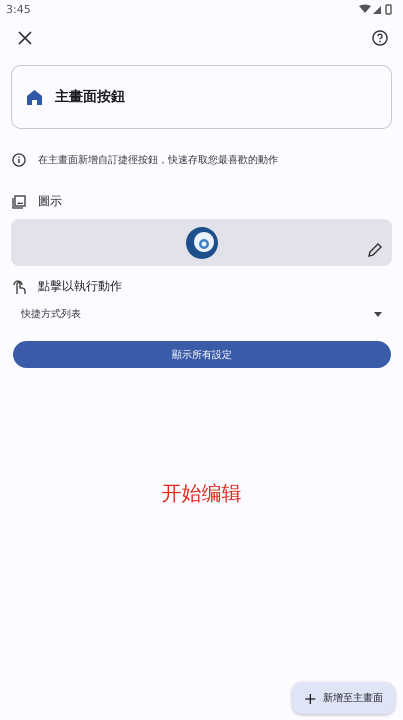 This screenshot has width=403, height=720. I want to click on action-dropdown: 快捷方式列表, so click(201, 314).